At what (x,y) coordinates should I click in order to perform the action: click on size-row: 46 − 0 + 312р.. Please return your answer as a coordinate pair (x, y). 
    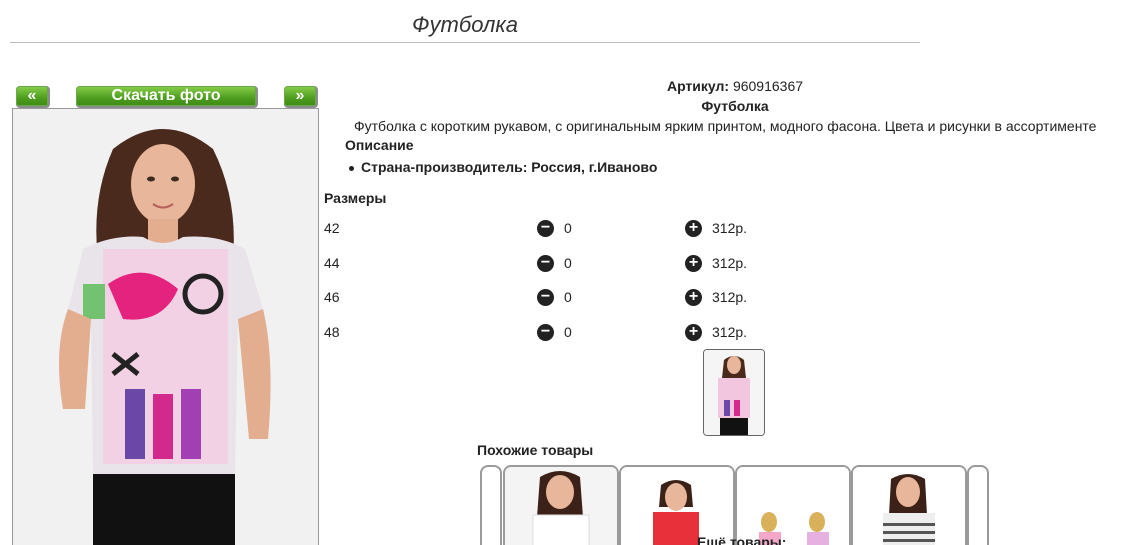
    Looking at the image, I should click on (544, 299).